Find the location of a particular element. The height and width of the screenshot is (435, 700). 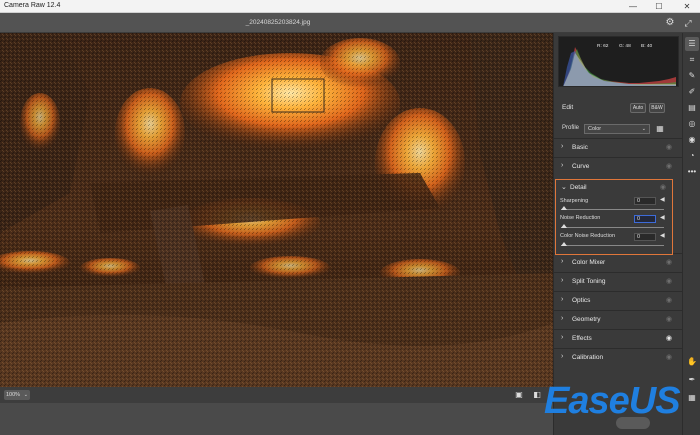

edit-title: Edit is located at coordinates (568, 107).